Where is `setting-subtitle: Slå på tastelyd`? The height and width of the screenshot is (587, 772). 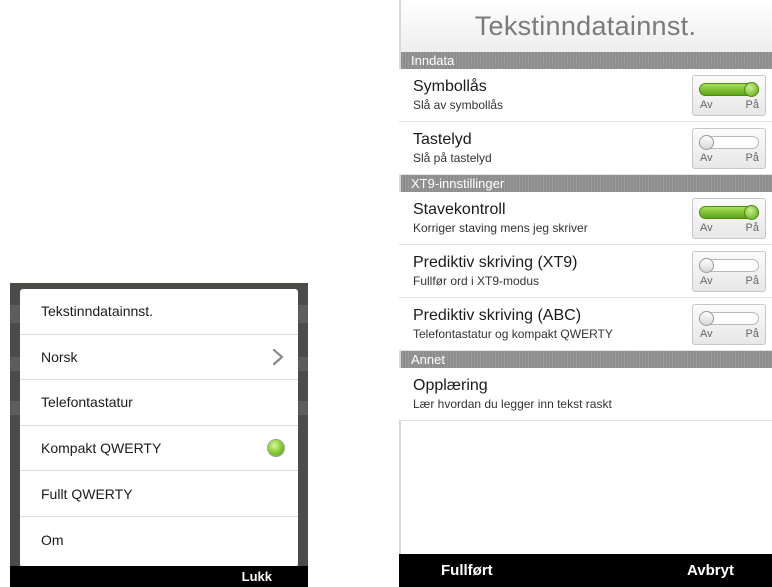 setting-subtitle: Slå på tastelyd is located at coordinates (452, 158).